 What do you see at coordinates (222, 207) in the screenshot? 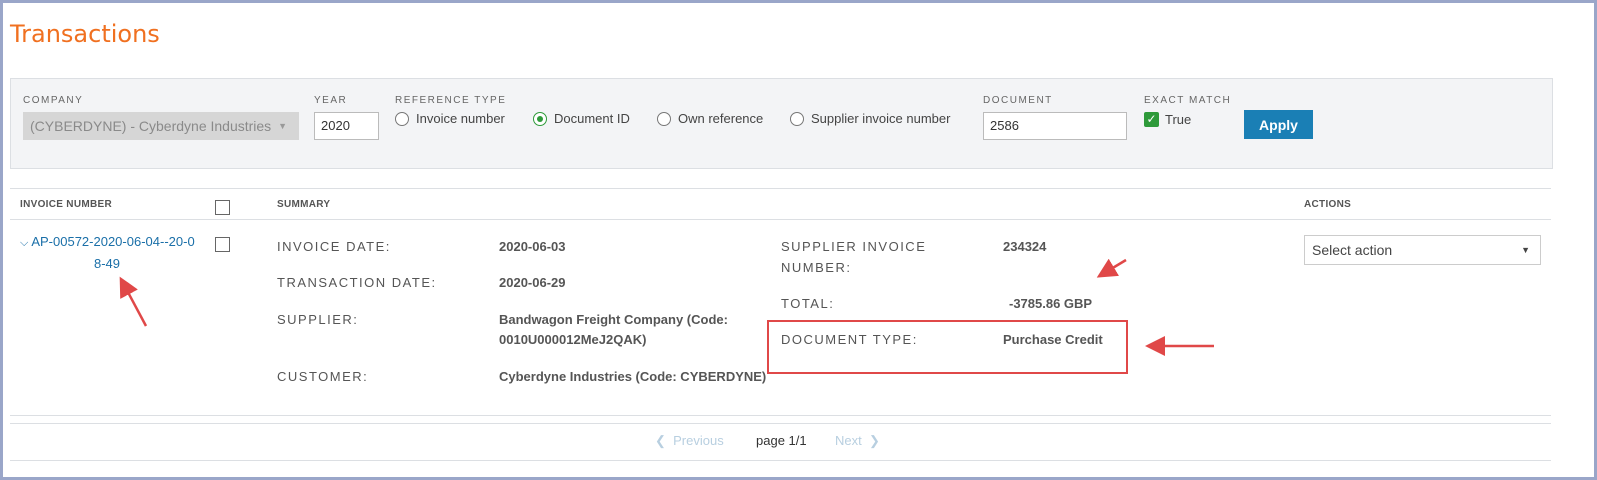
I see `select-all-checkbox` at bounding box center [222, 207].